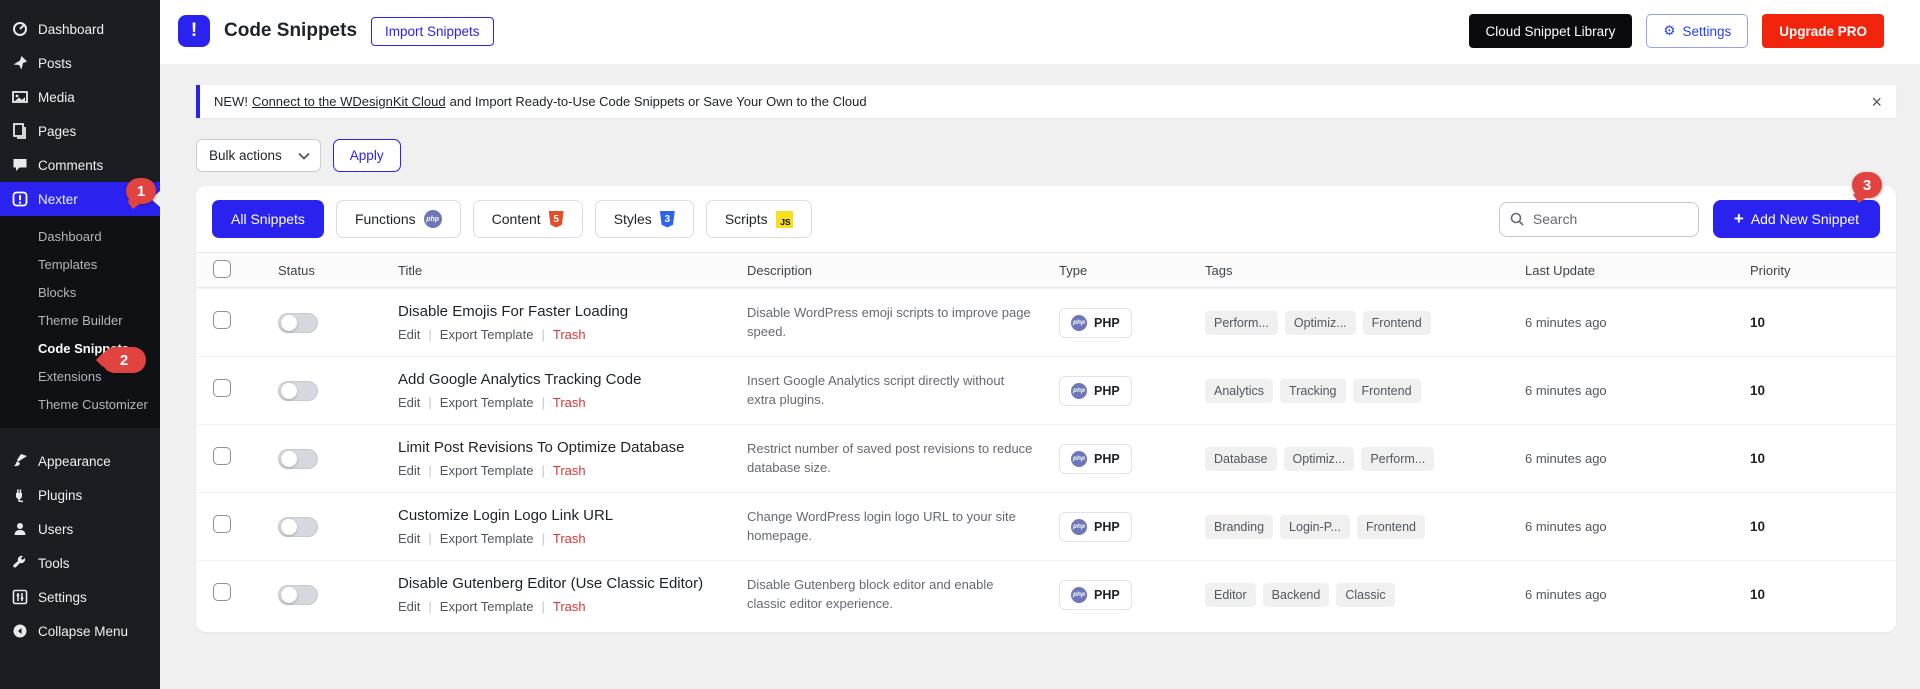  I want to click on tab-styles: Styles 3, so click(644, 219).